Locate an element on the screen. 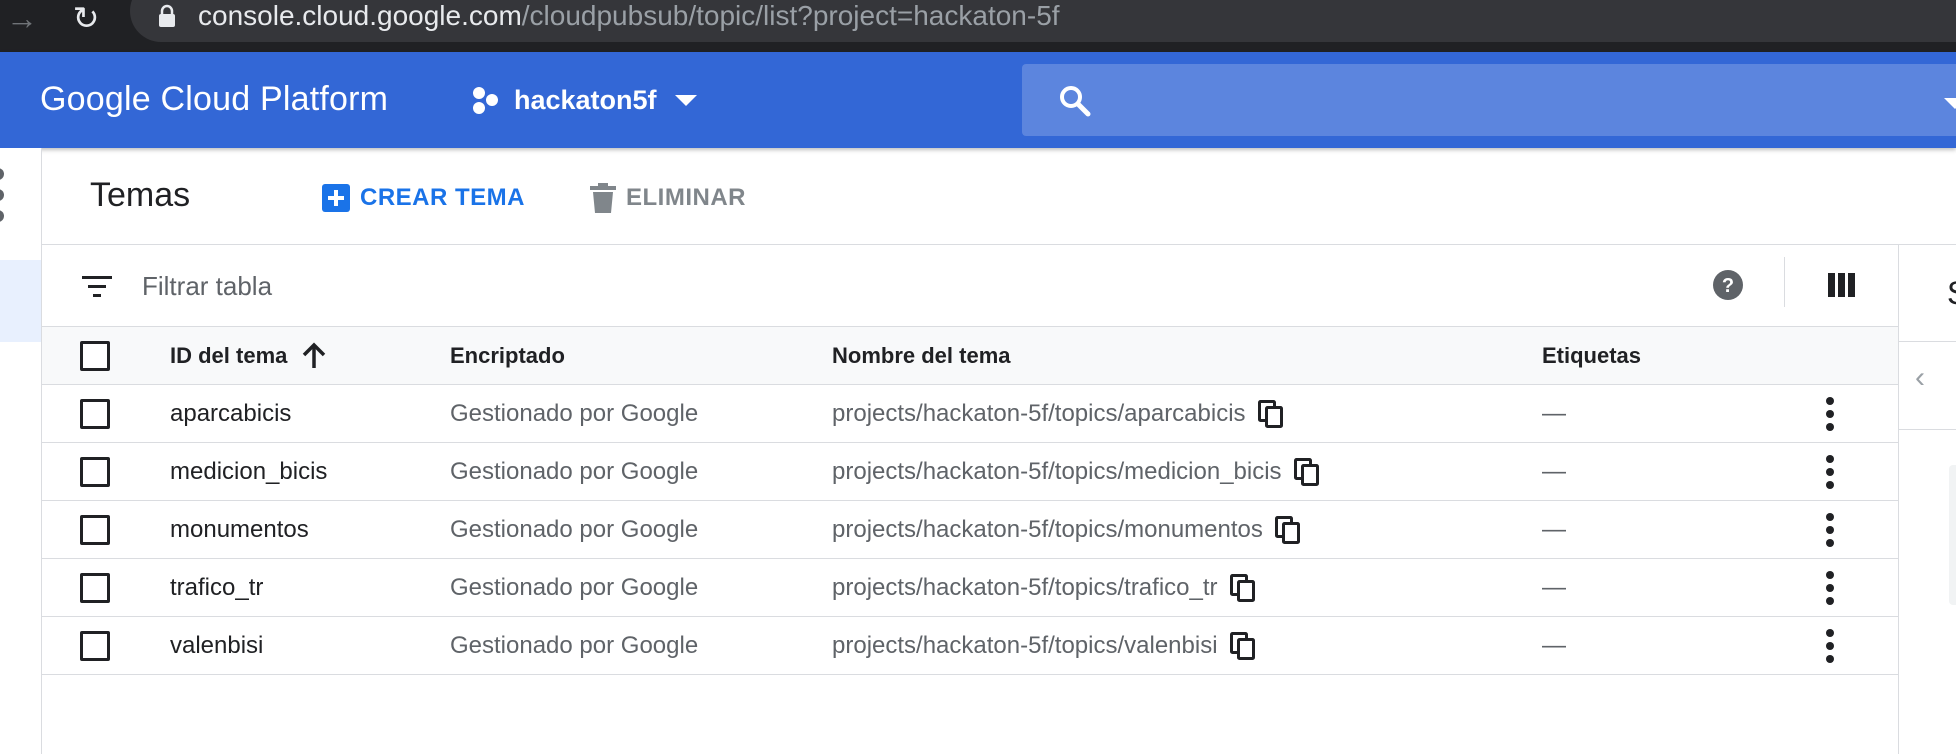 The height and width of the screenshot is (754, 1956). filter-icon is located at coordinates (97, 286).